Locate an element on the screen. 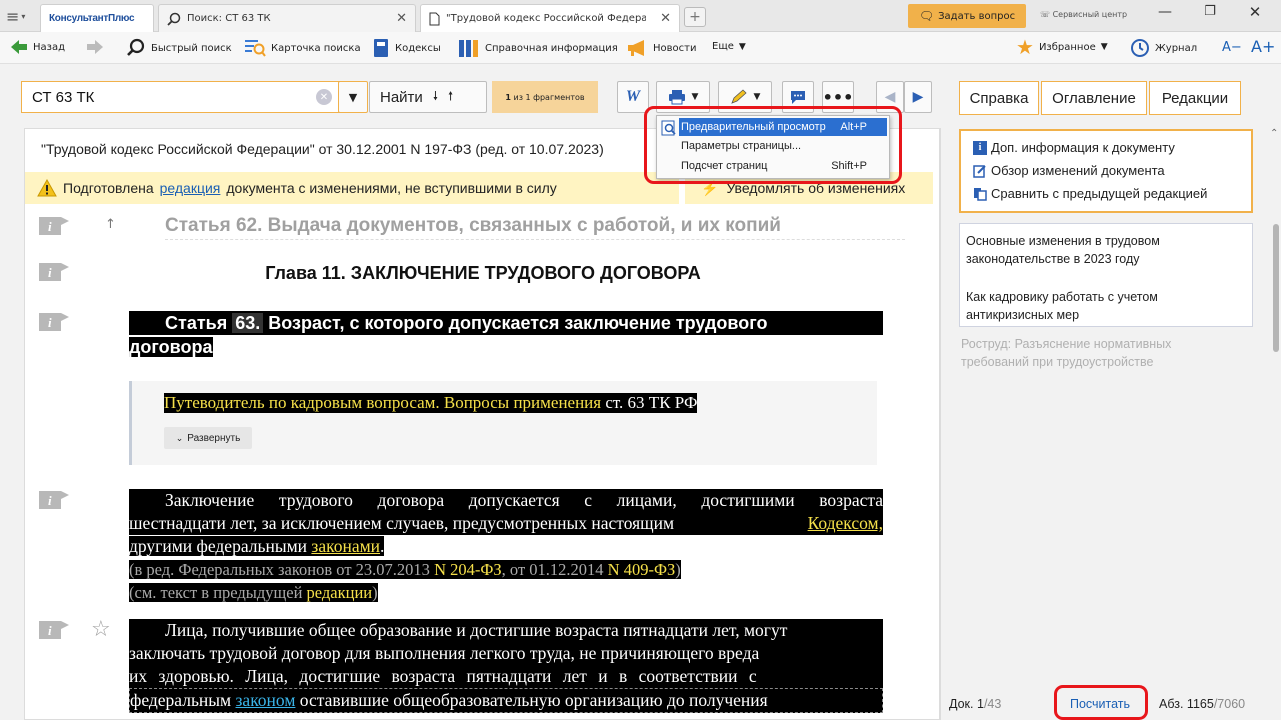 This screenshot has height=720, width=1281. article-word: Статья is located at coordinates (196, 323).